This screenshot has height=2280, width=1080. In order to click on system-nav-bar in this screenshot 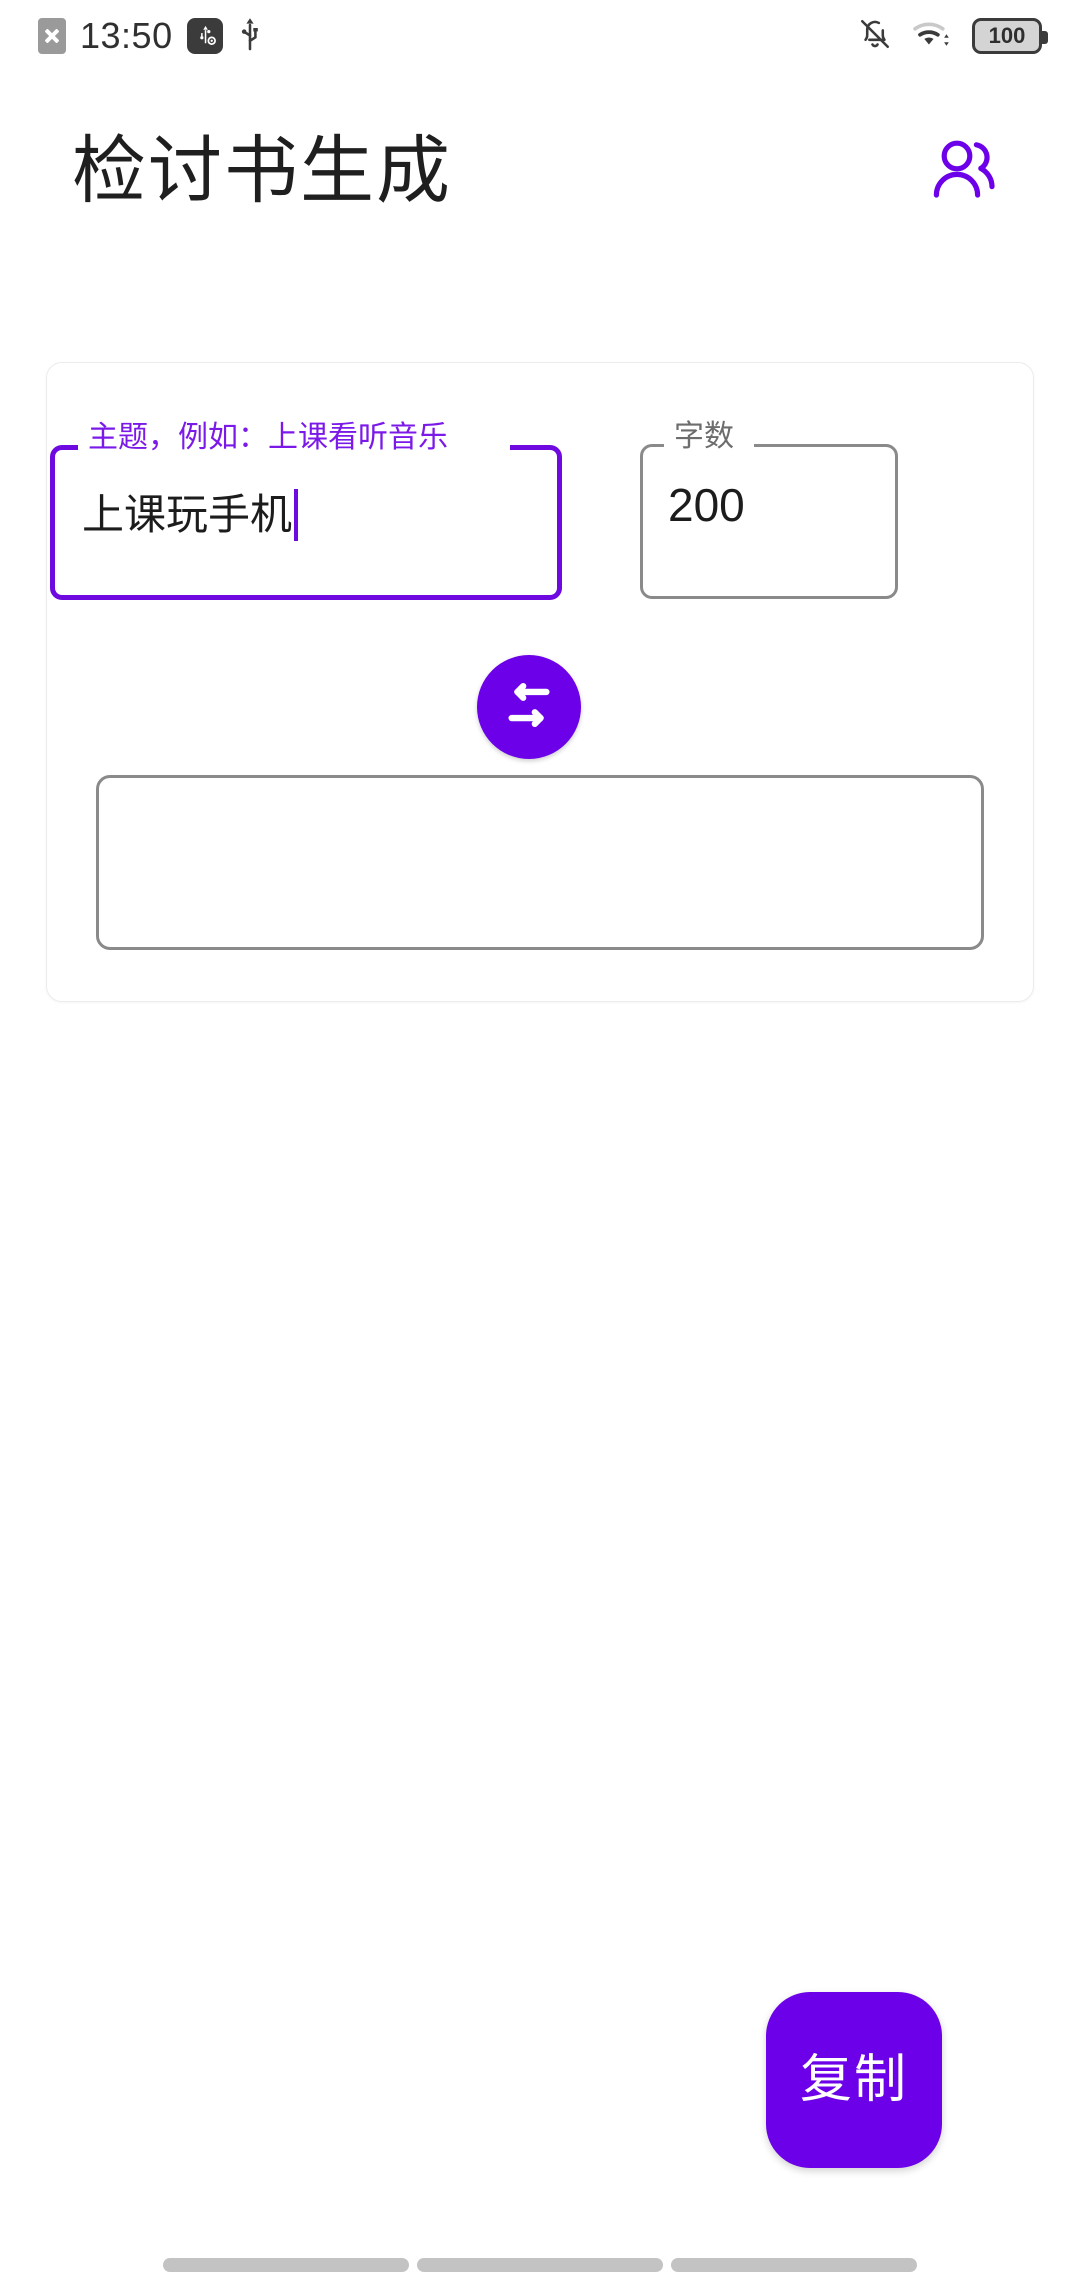, I will do `click(540, 2255)`.